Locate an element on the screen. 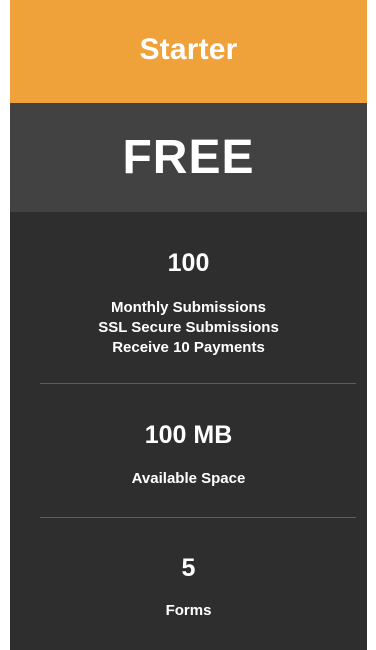 This screenshot has height=650, width=376. feature-line: Available Space is located at coordinates (188, 478).